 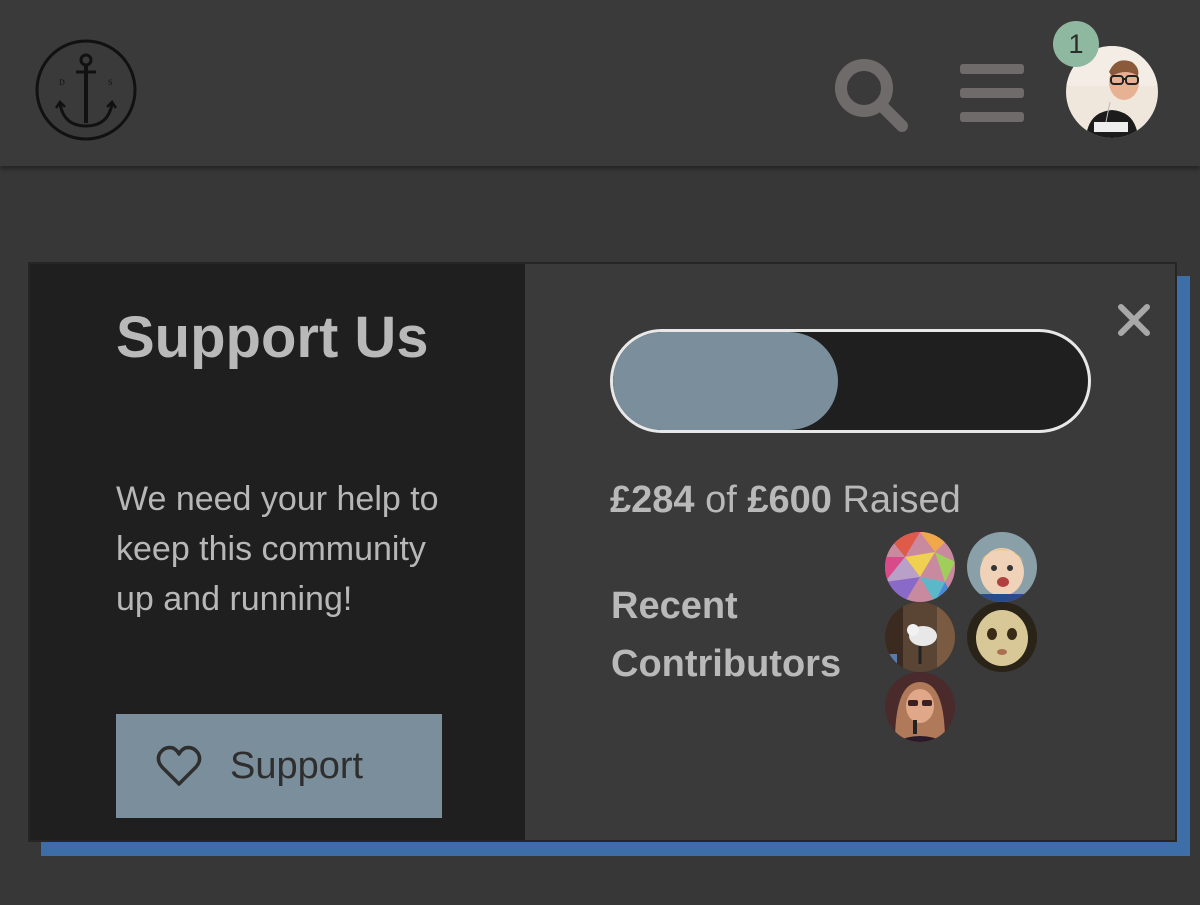 I want to click on search-icon, so click(x=872, y=96).